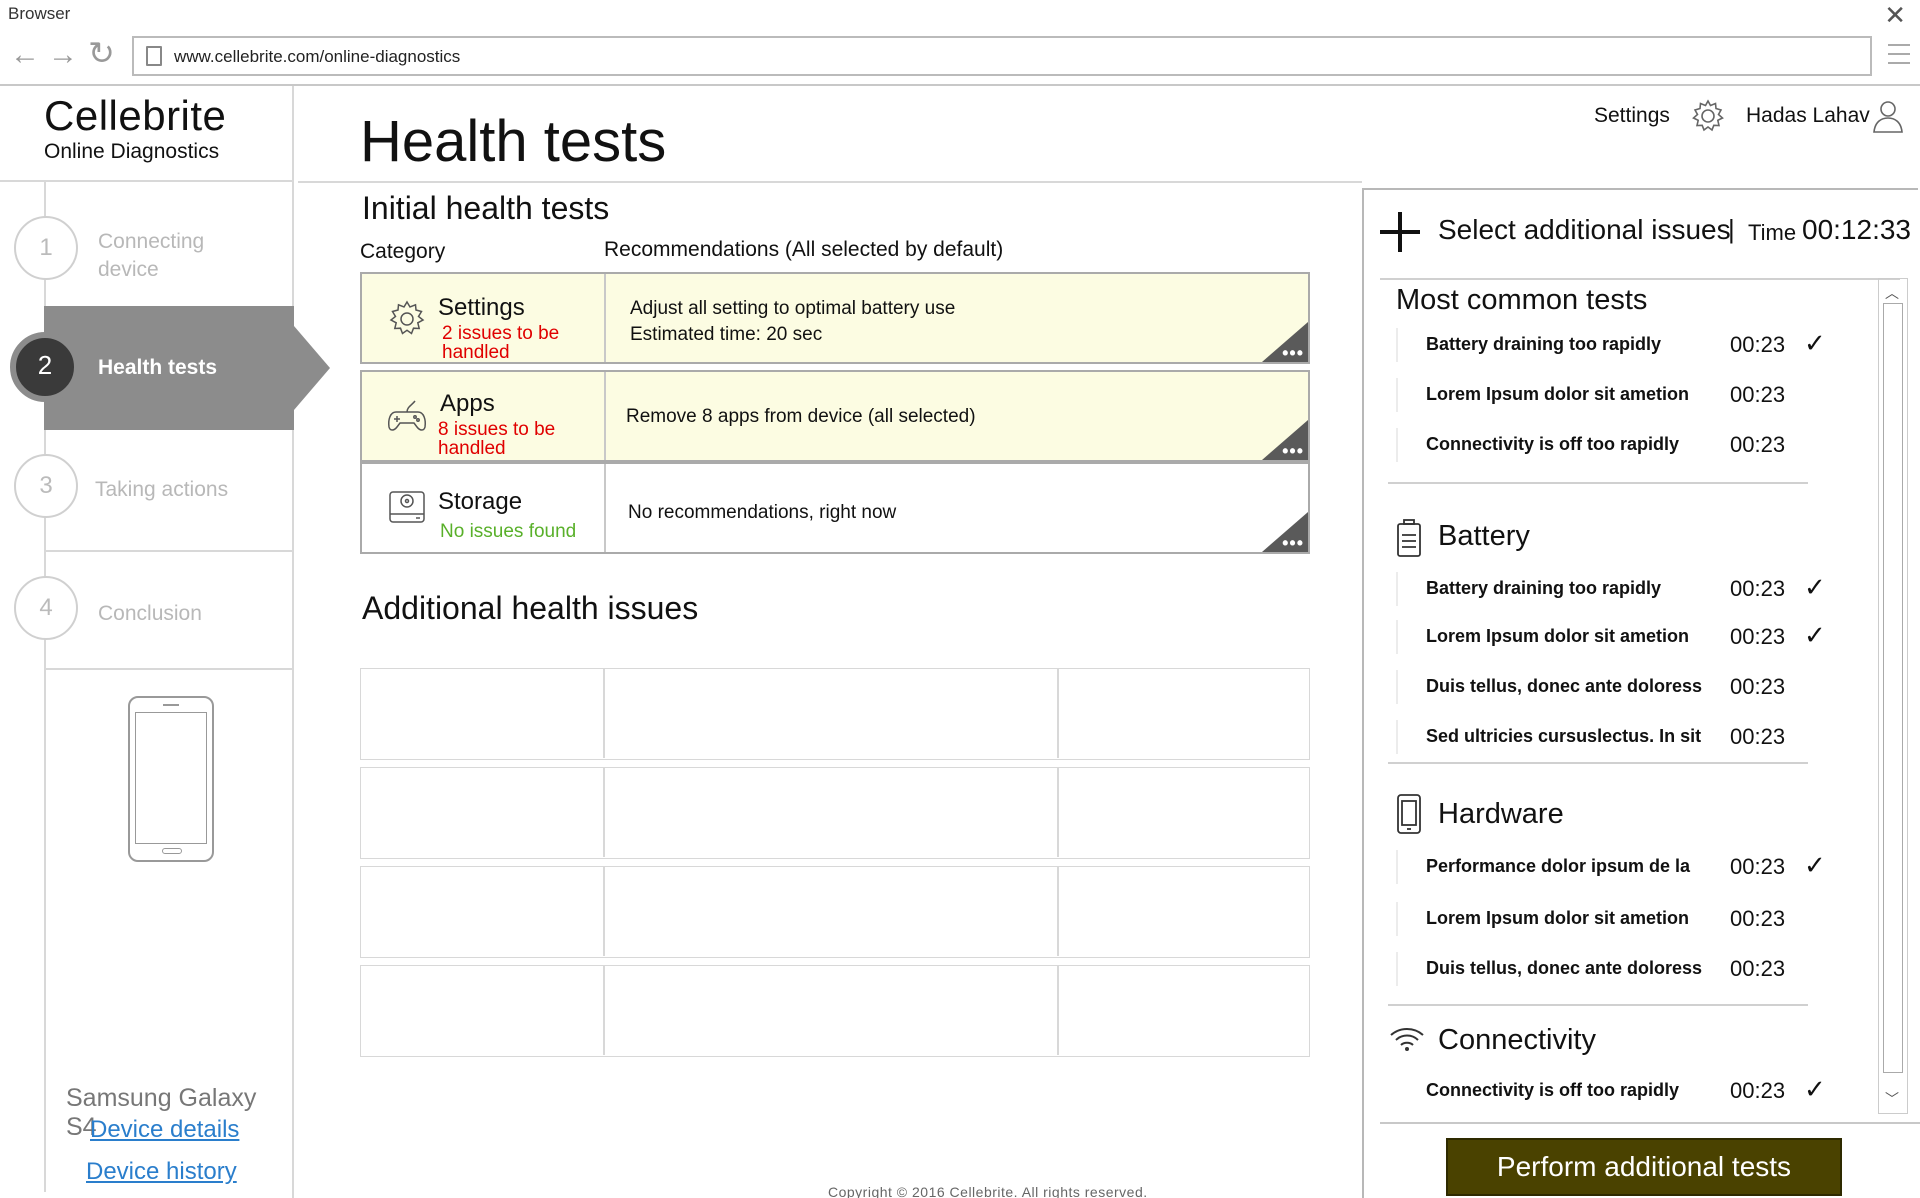  Describe the element at coordinates (1616, 638) in the screenshot. I see `test-item: Lorem Ipsum dolor sit ametion 00:23 ✓` at that location.